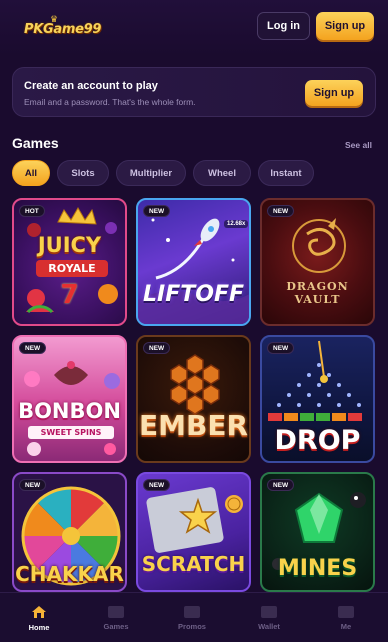  I want to click on login-button: Log in, so click(283, 26).